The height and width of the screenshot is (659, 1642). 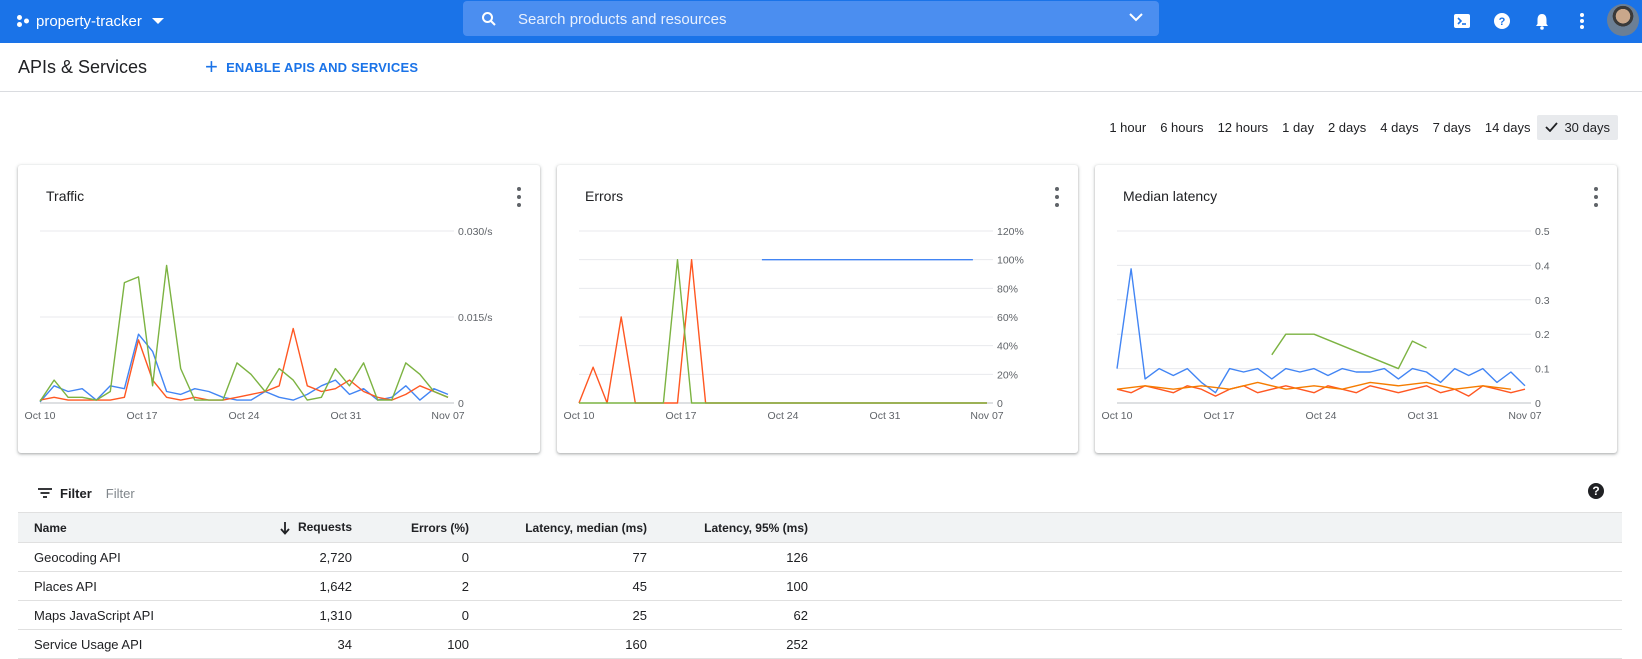 I want to click on range-7-days: 7 days, so click(x=1452, y=127).